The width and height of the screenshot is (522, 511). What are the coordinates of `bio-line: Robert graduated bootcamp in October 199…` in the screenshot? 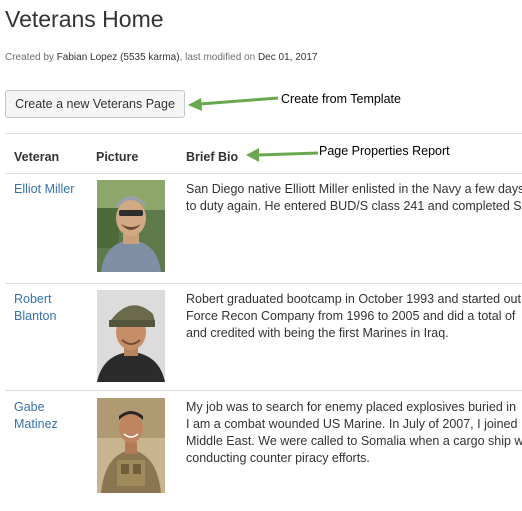 It's located at (353, 299).